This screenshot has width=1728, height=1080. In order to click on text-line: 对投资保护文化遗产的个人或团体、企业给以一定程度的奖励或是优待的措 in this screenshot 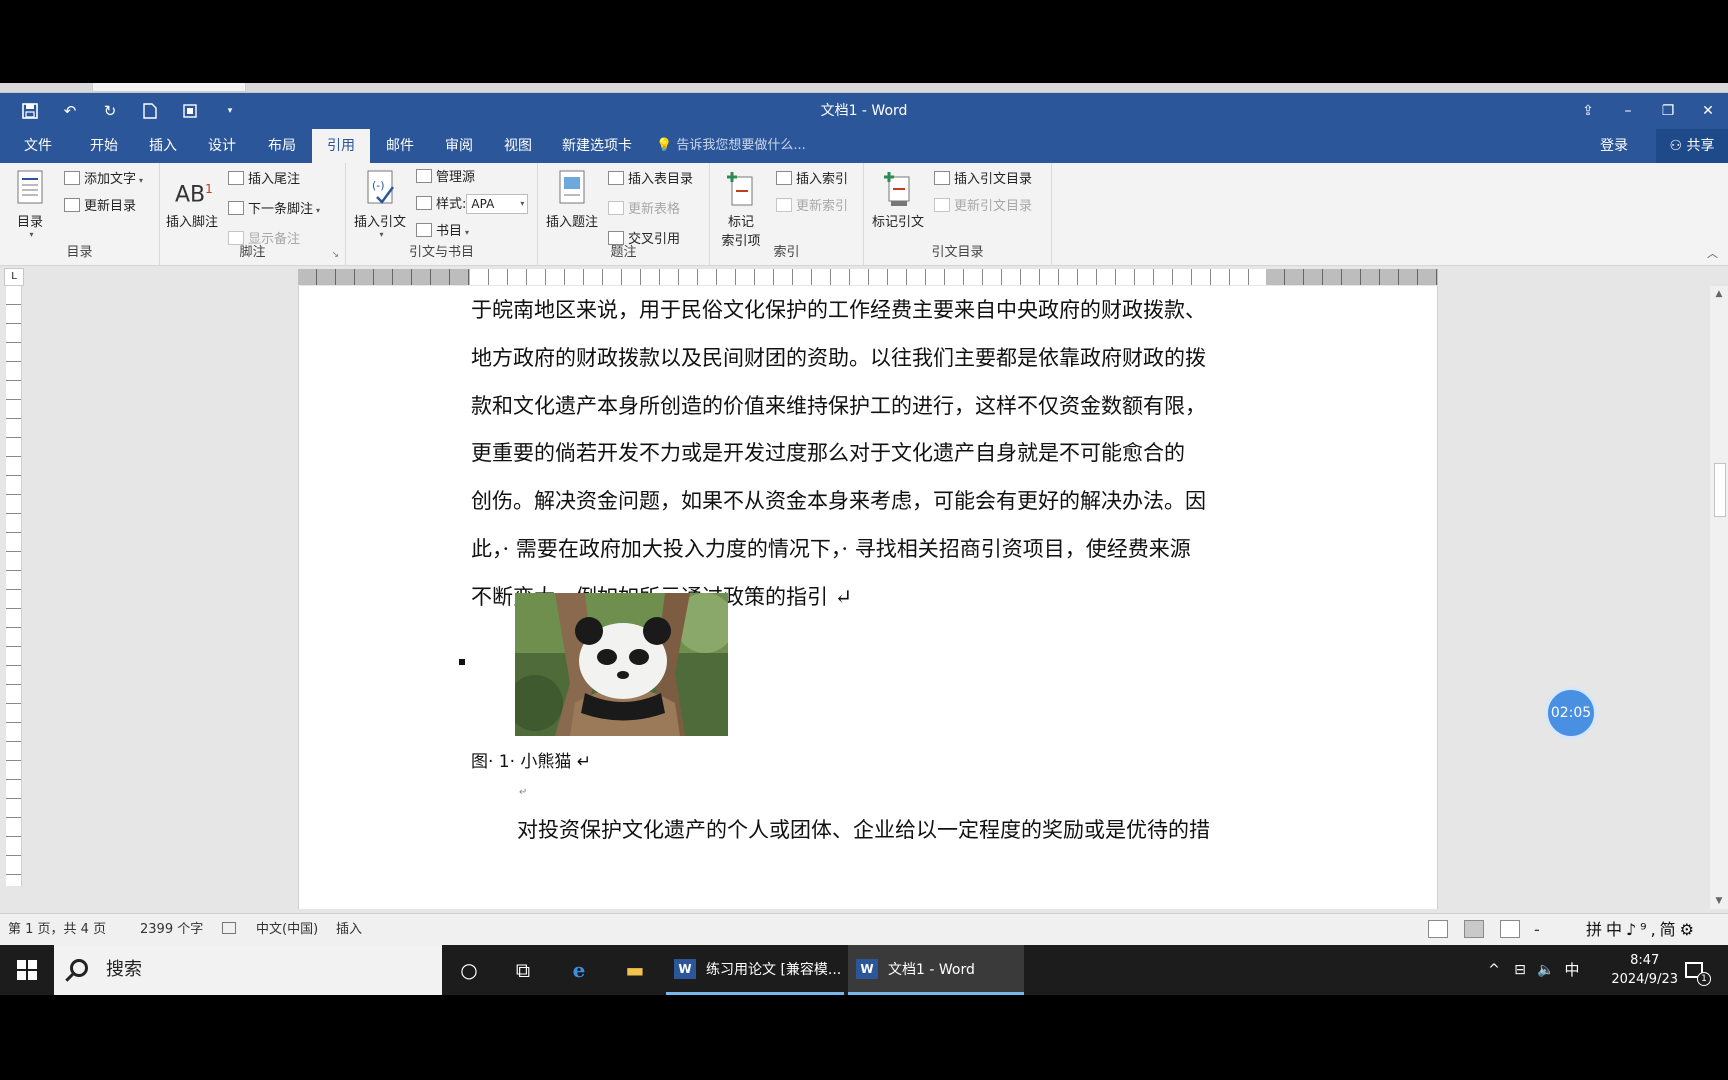, I will do `click(869, 831)`.